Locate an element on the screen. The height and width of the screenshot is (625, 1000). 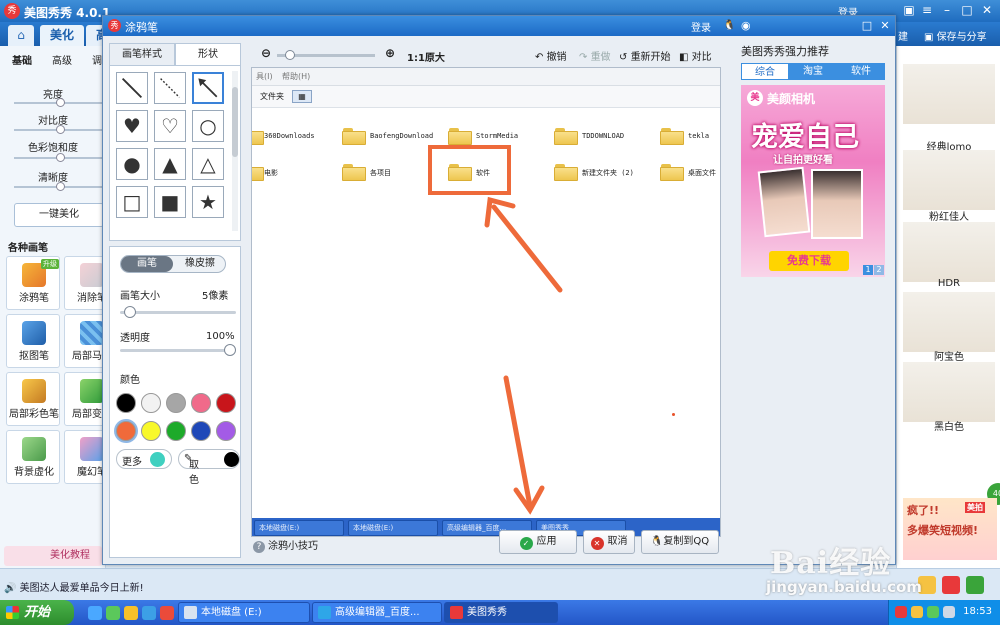
app-close-button: ✕ is located at coordinates (987, 10).